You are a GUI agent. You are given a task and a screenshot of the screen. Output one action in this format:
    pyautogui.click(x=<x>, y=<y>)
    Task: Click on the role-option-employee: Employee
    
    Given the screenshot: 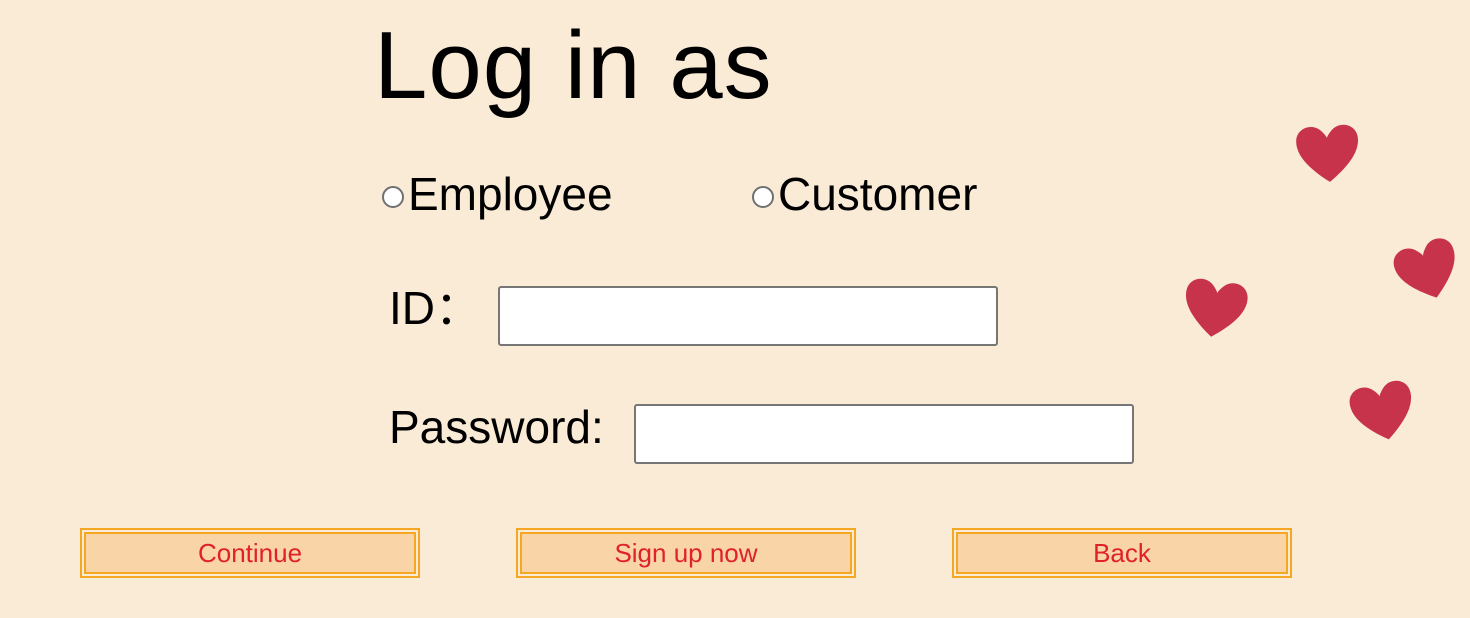 What is the action you would take?
    pyautogui.click(x=497, y=194)
    